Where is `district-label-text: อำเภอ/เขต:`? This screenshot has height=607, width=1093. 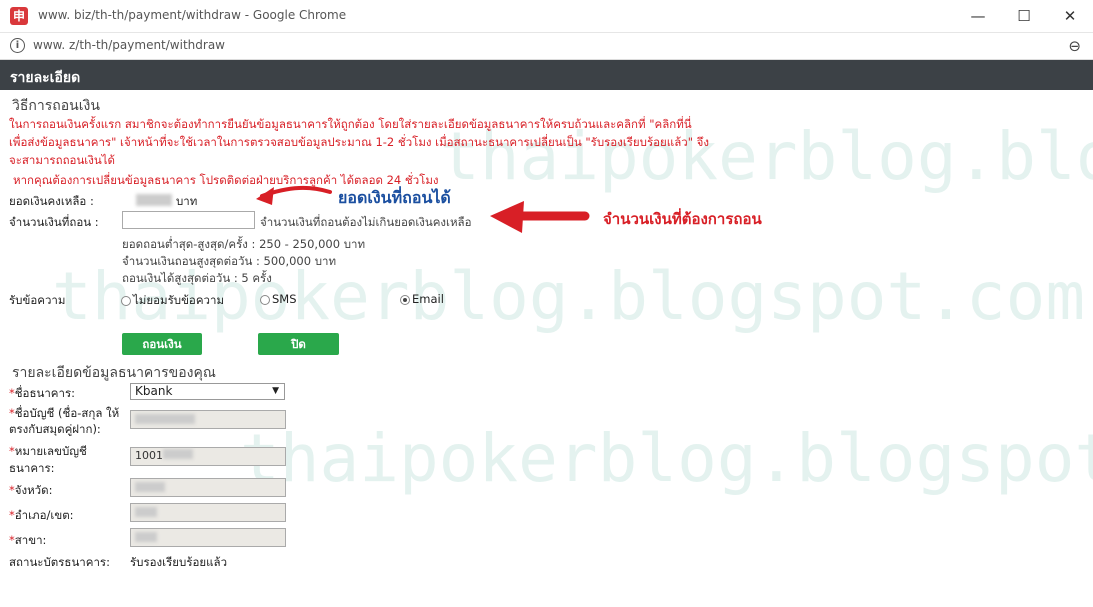 district-label-text: อำเภอ/เขต: is located at coordinates (44, 515).